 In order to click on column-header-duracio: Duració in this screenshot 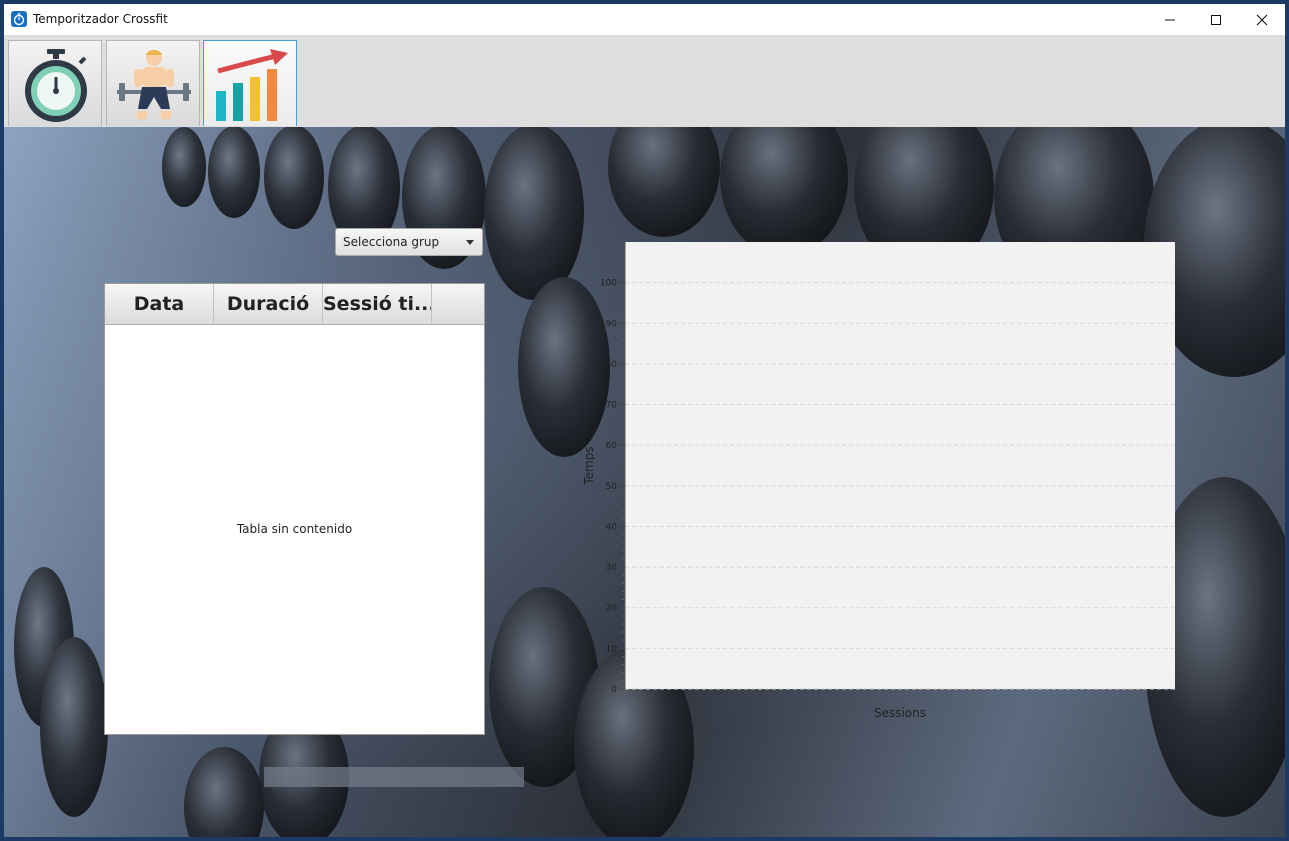, I will do `click(268, 304)`.